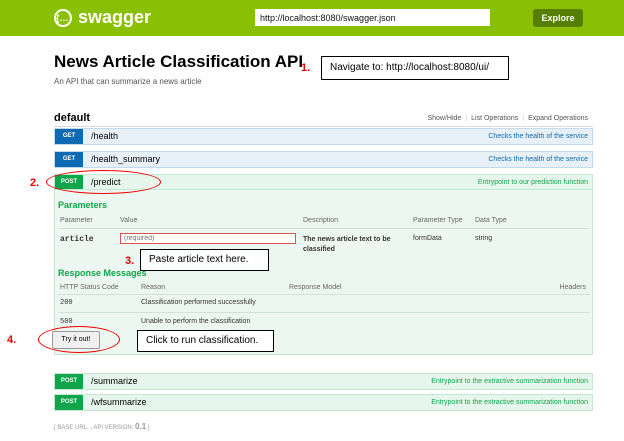 The image size is (624, 441). Describe the element at coordinates (415, 68) in the screenshot. I see `annotation-callout-1: Navigate to: http://localhost:8080/ui/` at that location.